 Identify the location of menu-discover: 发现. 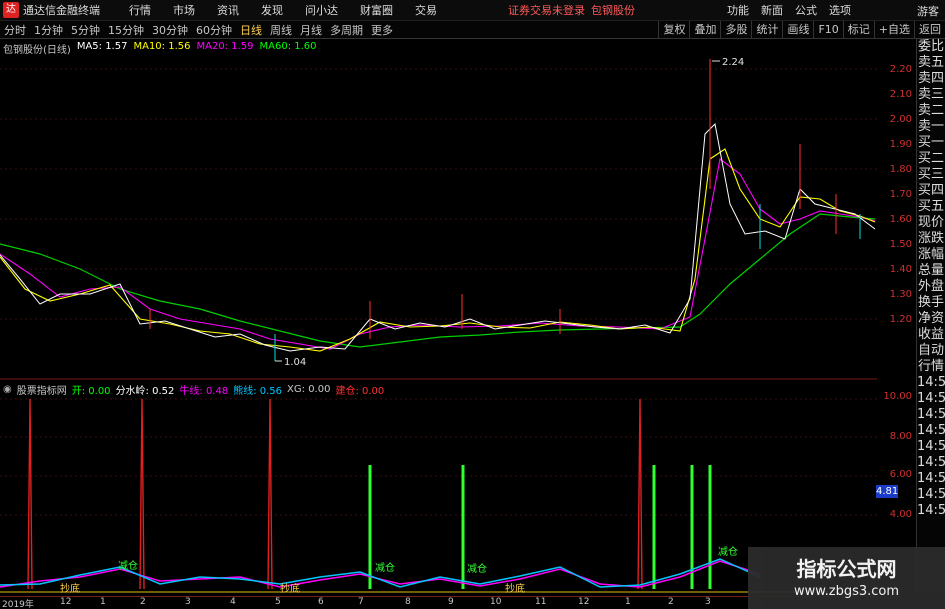
(272, 10).